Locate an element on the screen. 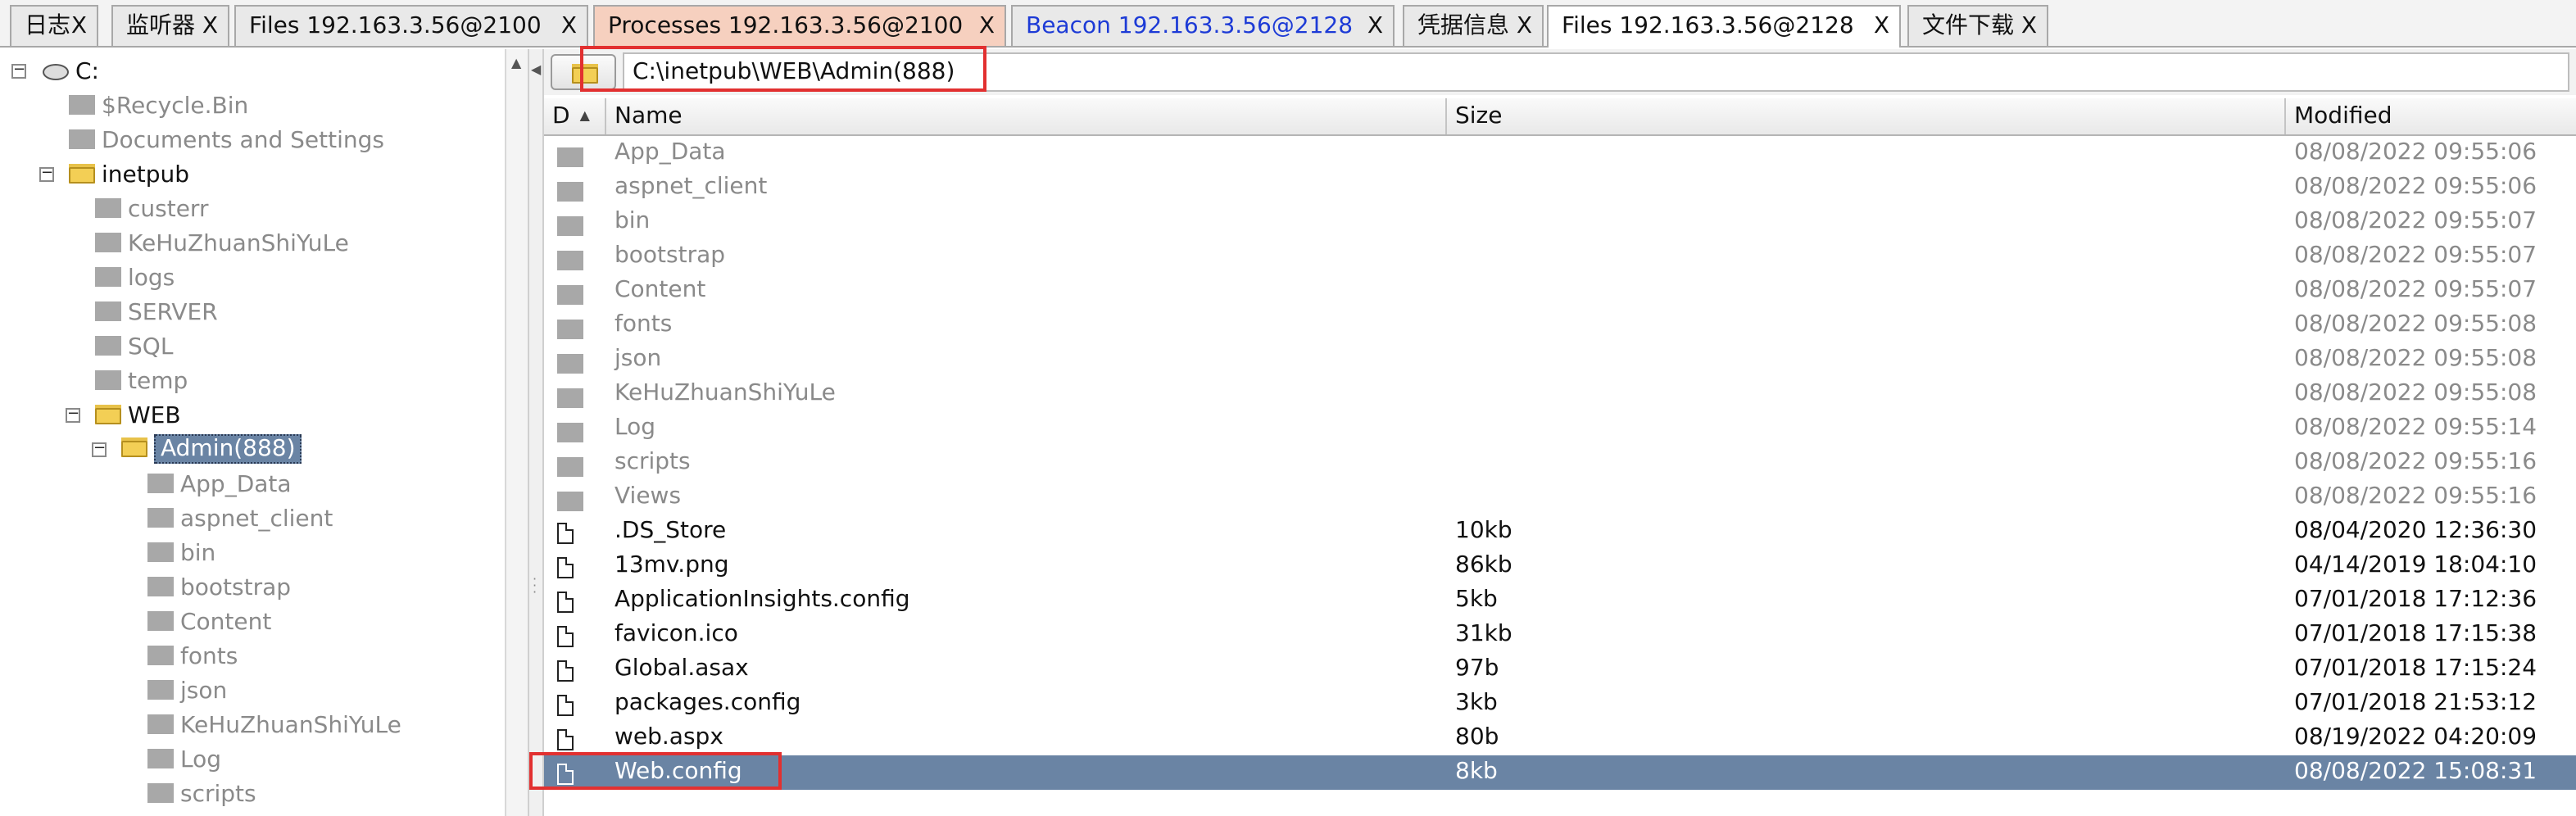  table-row: favicon.ico 31kb 07/01/2018 17:15:38 is located at coordinates (1560, 635).